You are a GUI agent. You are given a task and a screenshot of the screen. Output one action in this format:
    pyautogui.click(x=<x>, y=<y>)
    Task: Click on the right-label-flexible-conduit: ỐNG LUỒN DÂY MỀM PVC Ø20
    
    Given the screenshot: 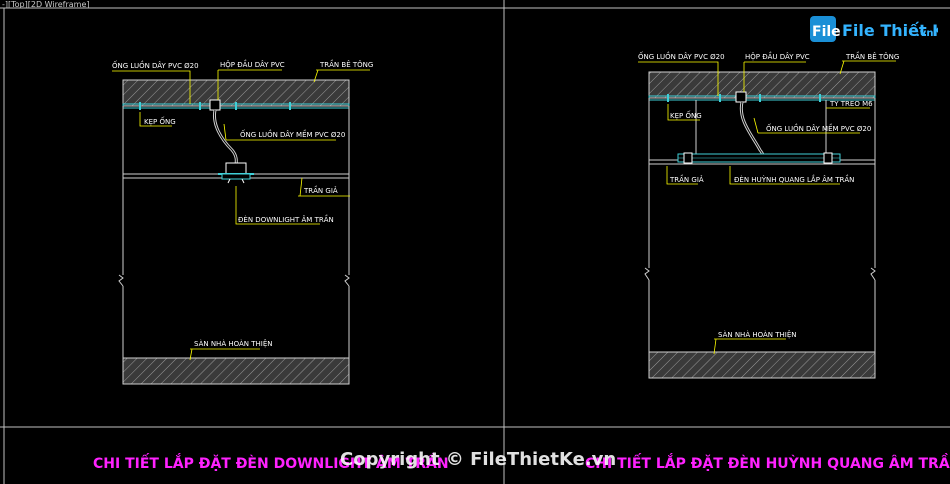 What is the action you would take?
    pyautogui.click(x=818, y=128)
    